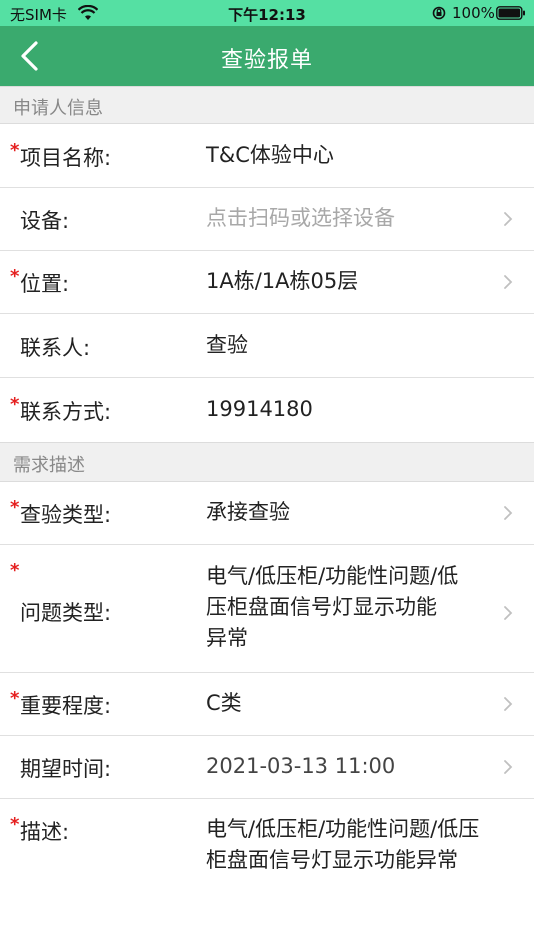 This screenshot has height=950, width=534. I want to click on field-label: 设备:, so click(45, 221).